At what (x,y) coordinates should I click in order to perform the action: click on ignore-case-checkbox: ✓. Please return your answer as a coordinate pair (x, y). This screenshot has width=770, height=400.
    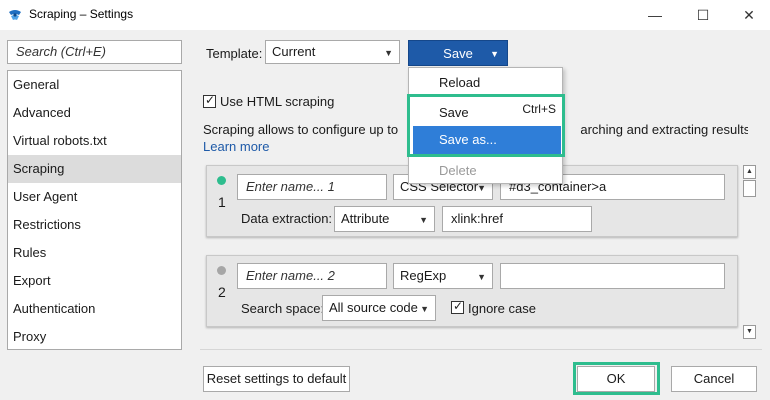
    Looking at the image, I should click on (457, 306).